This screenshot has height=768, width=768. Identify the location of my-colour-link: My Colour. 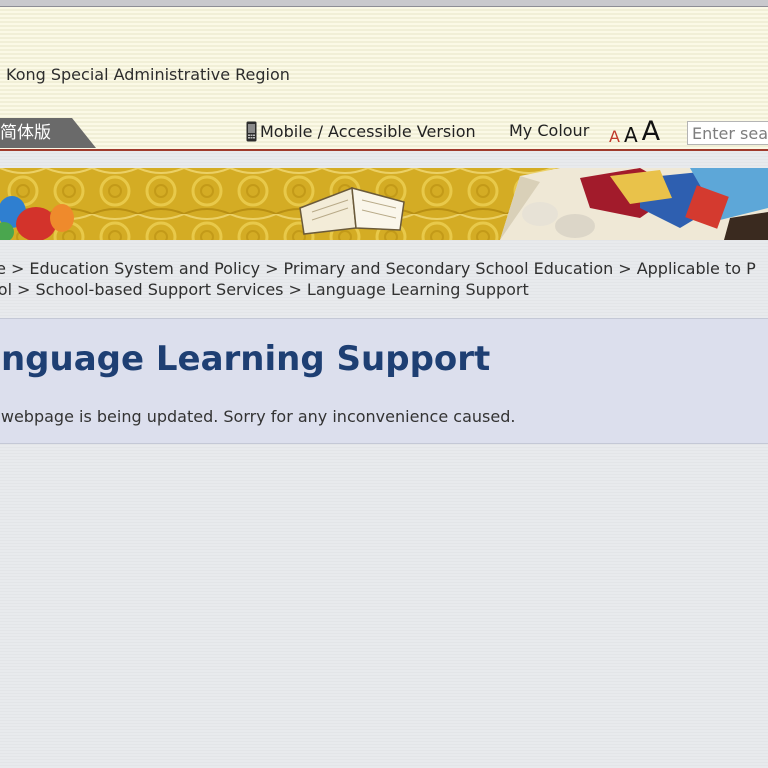
(549, 130).